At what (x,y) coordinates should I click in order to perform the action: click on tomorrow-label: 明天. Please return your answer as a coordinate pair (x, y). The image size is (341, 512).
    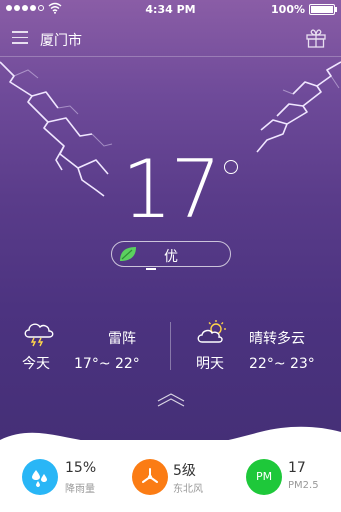
    Looking at the image, I should click on (210, 364).